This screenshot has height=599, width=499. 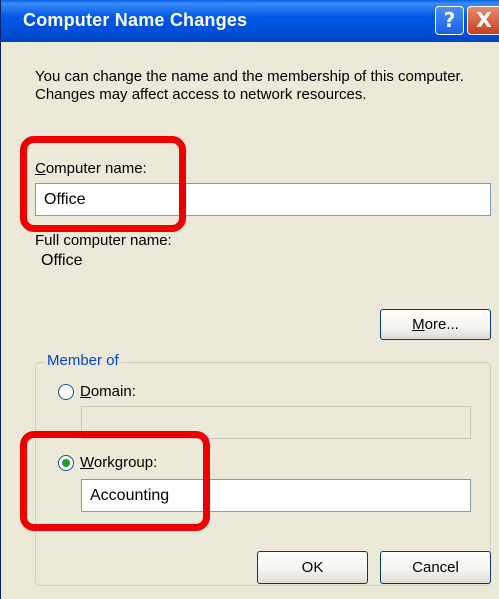 I want to click on cancel-button: Cancel, so click(x=435, y=567).